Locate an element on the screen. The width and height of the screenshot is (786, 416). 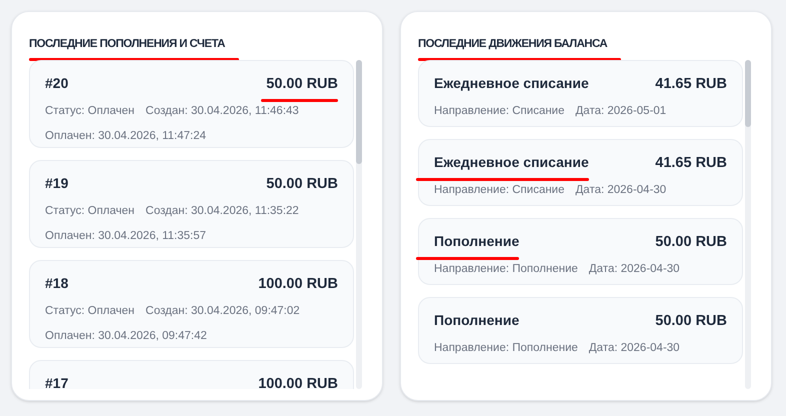
item-title: #18 is located at coordinates (56, 283).